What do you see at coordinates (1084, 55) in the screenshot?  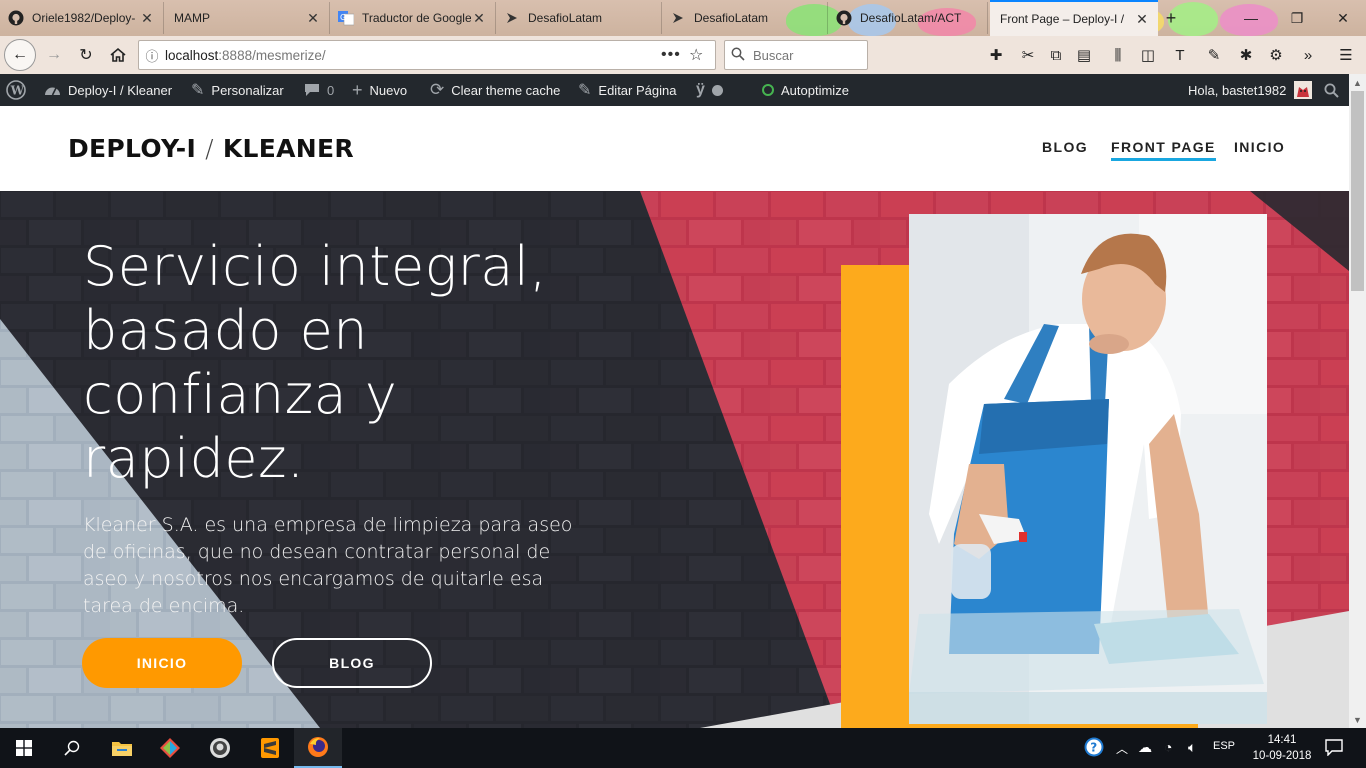 I see `clipboard-extension-icon: ▤` at bounding box center [1084, 55].